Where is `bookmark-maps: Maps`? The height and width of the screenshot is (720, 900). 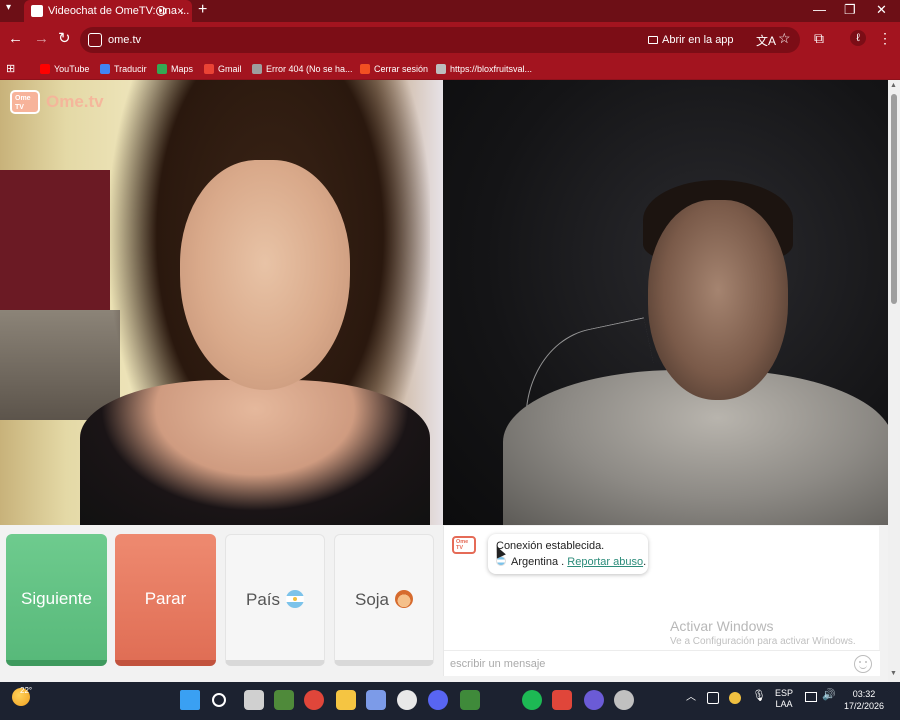
bookmark-maps: Maps is located at coordinates (175, 69).